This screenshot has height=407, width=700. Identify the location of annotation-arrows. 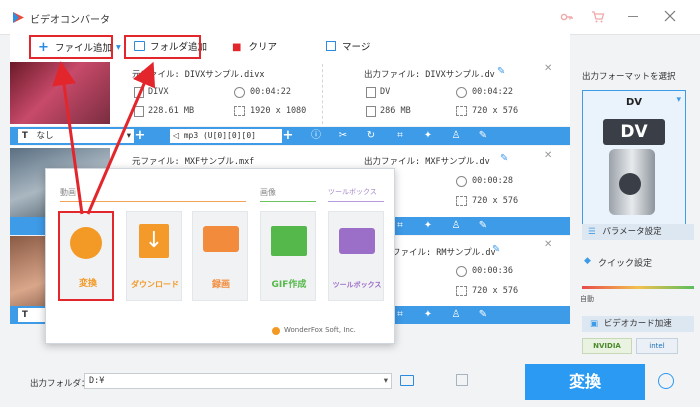
(104, 138).